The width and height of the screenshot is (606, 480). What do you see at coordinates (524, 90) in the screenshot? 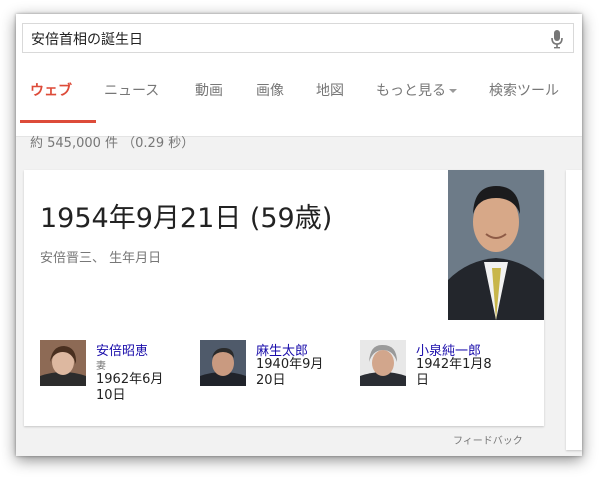
I see `tab-search-tools: 検索ツール` at bounding box center [524, 90].